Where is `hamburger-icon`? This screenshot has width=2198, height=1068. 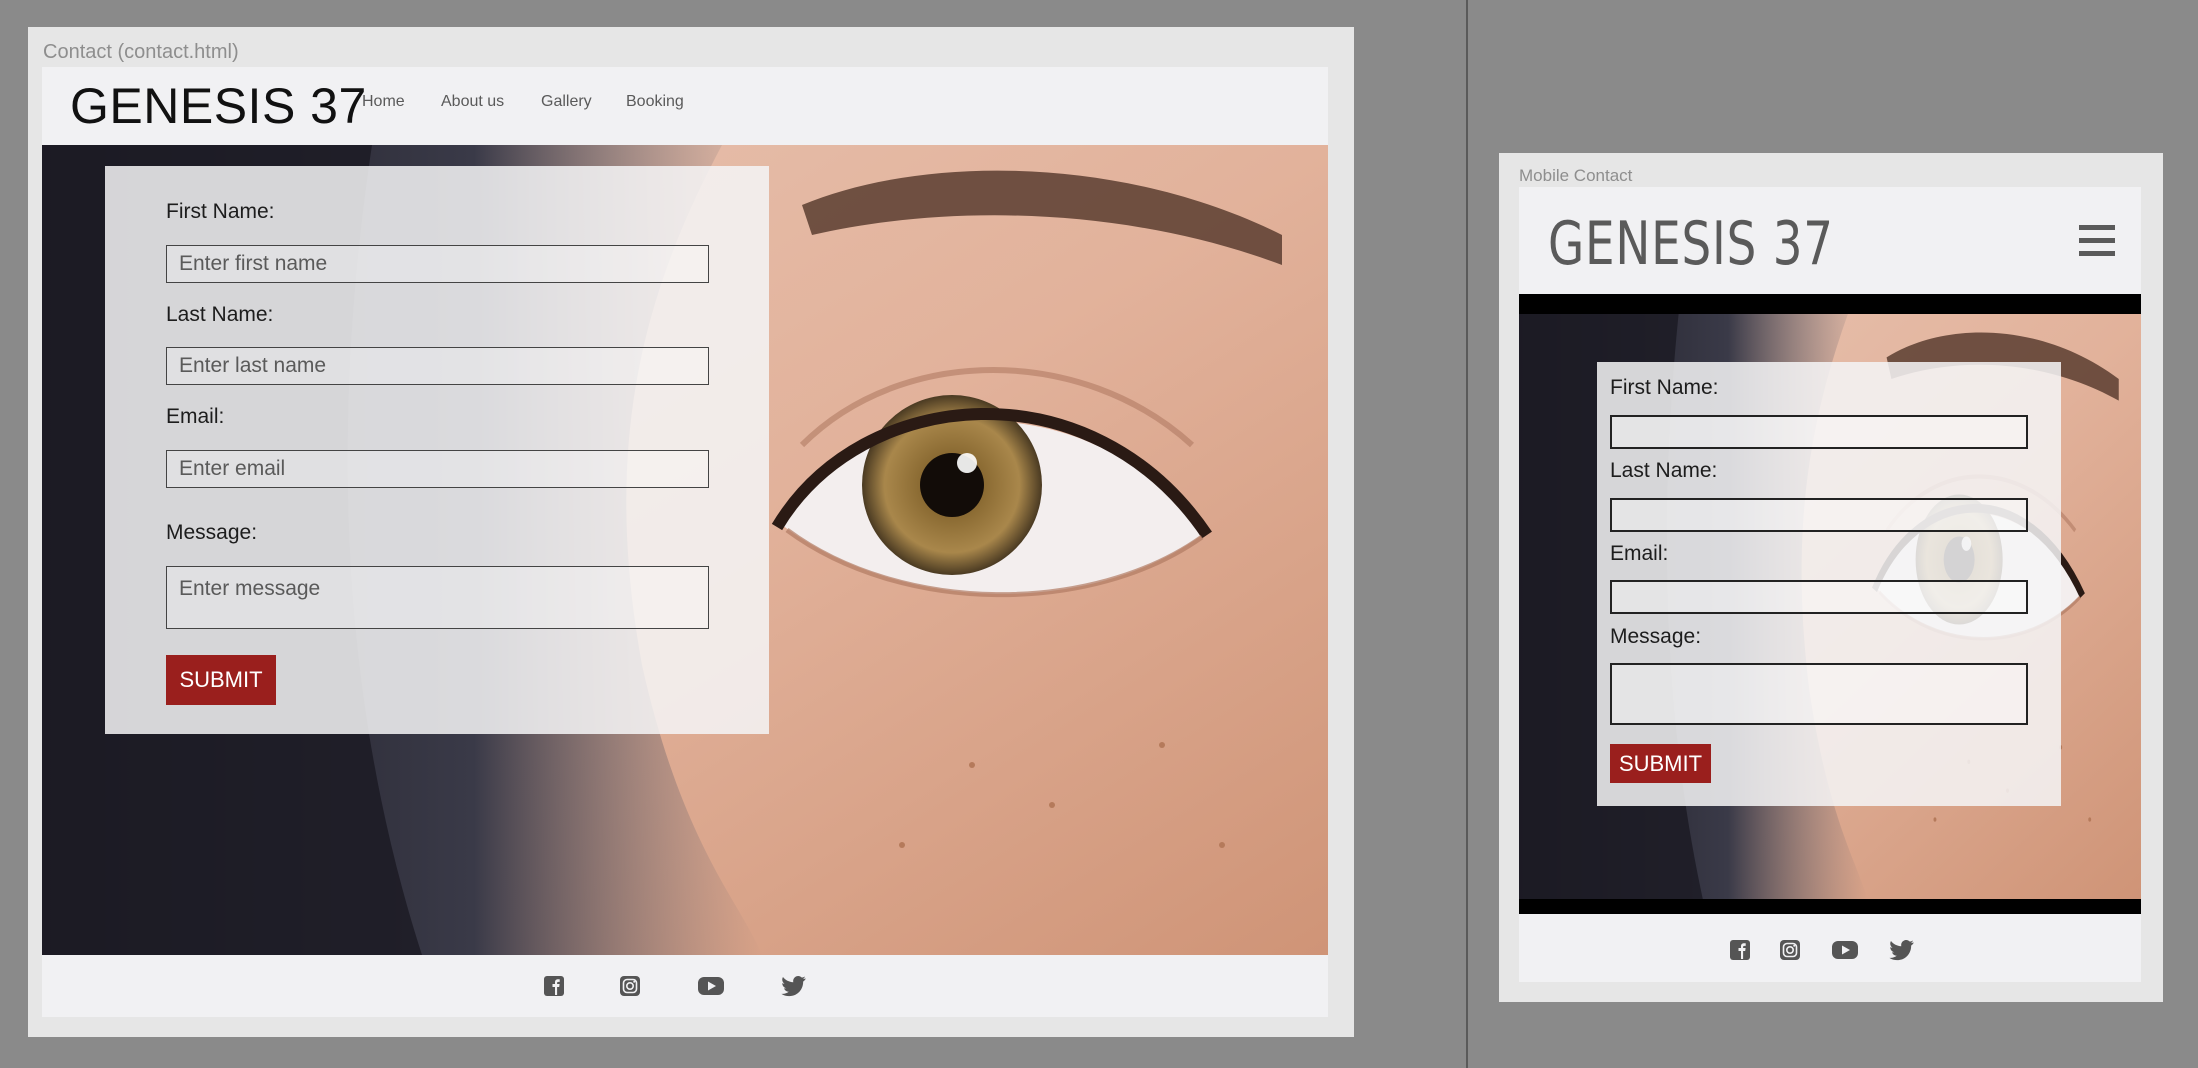
hamburger-icon is located at coordinates (2097, 240).